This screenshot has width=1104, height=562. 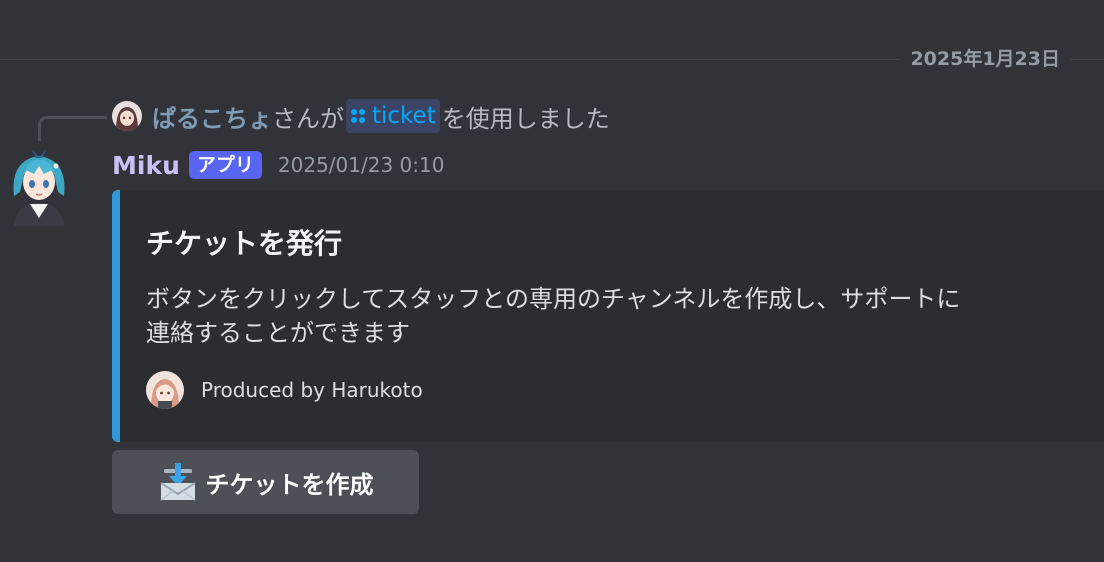 What do you see at coordinates (525, 118) in the screenshot?
I see `reply-text-after: を使用しました` at bounding box center [525, 118].